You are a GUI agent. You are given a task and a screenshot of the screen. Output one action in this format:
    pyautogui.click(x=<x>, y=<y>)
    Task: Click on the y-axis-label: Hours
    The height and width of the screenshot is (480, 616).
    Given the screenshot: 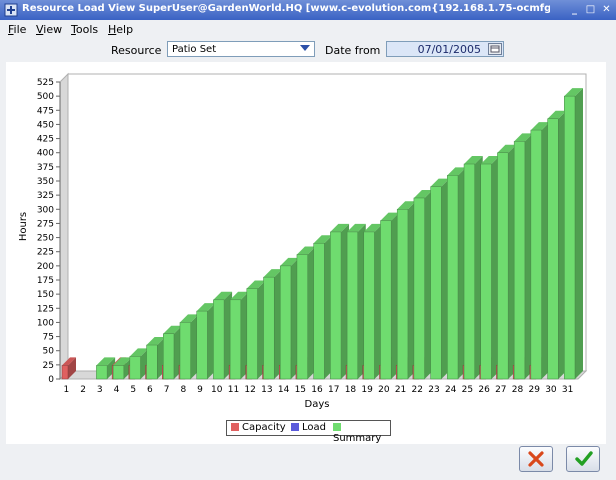 What is the action you would take?
    pyautogui.click(x=23, y=226)
    